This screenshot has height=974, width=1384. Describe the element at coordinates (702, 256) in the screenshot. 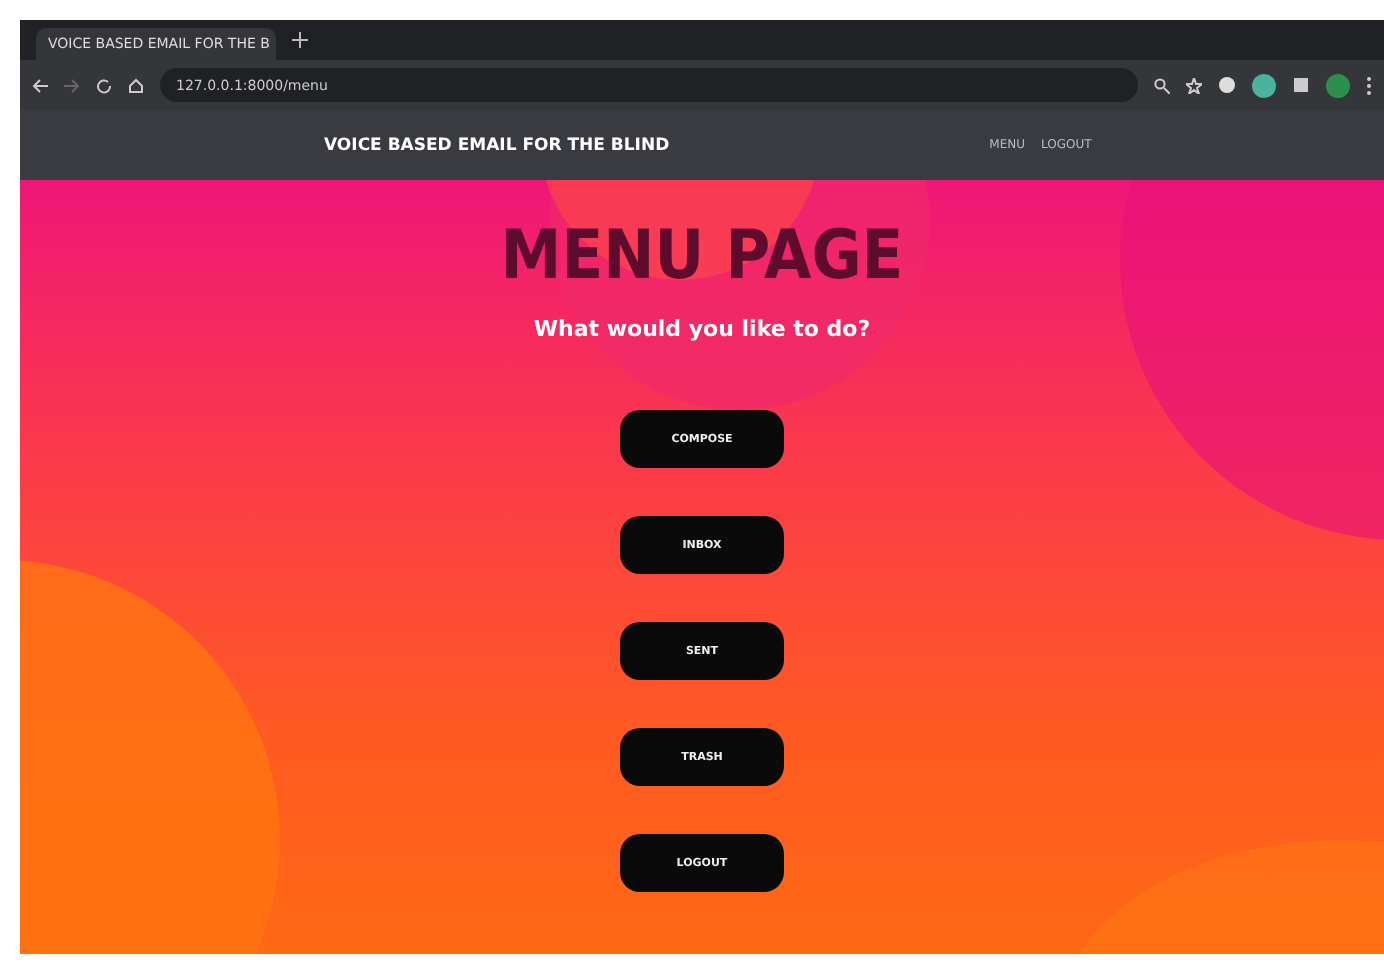

I see `page-title: MENU PAGE` at that location.